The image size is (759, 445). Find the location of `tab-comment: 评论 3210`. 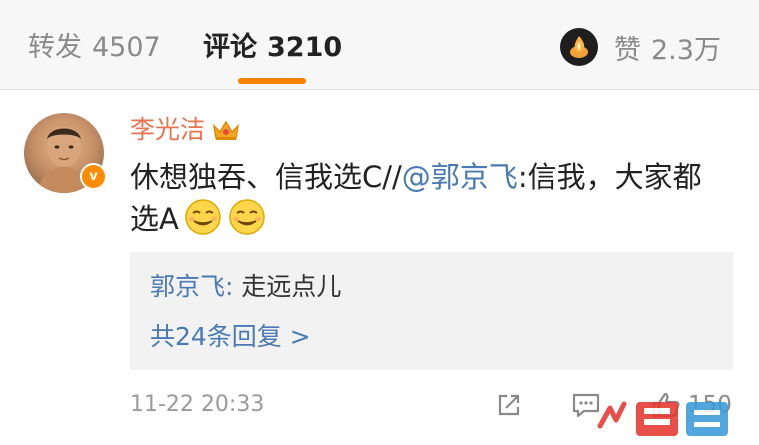

tab-comment: 评论 3210 is located at coordinates (272, 48).